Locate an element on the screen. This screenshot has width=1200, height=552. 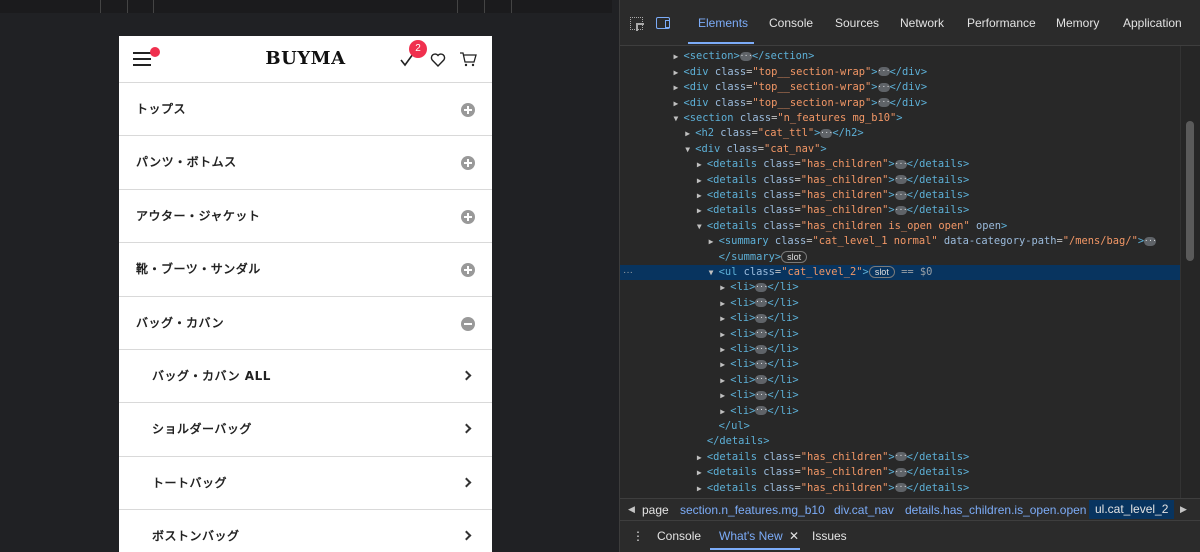
breadcrumb-item: section.n_features.mg_b10 is located at coordinates (752, 510).